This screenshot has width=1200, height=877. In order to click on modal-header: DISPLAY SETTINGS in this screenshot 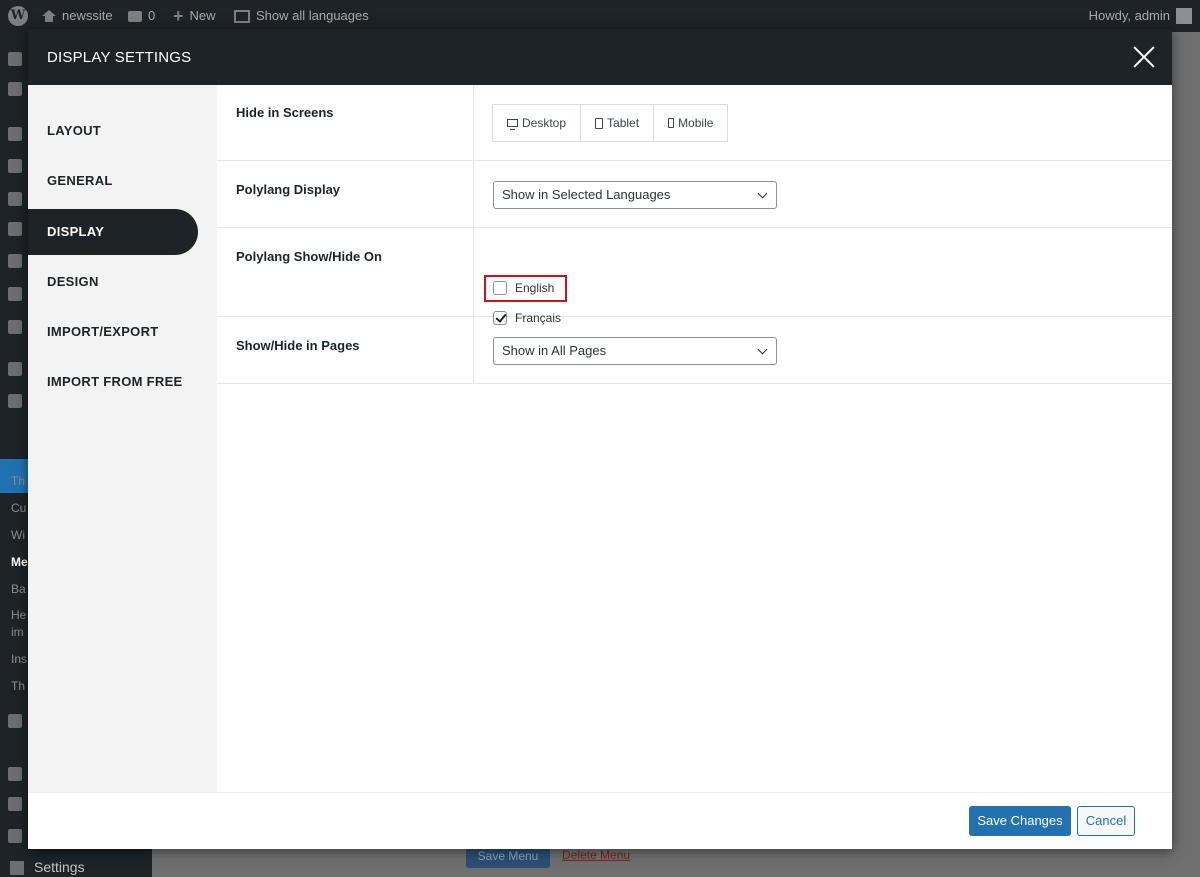, I will do `click(600, 57)`.